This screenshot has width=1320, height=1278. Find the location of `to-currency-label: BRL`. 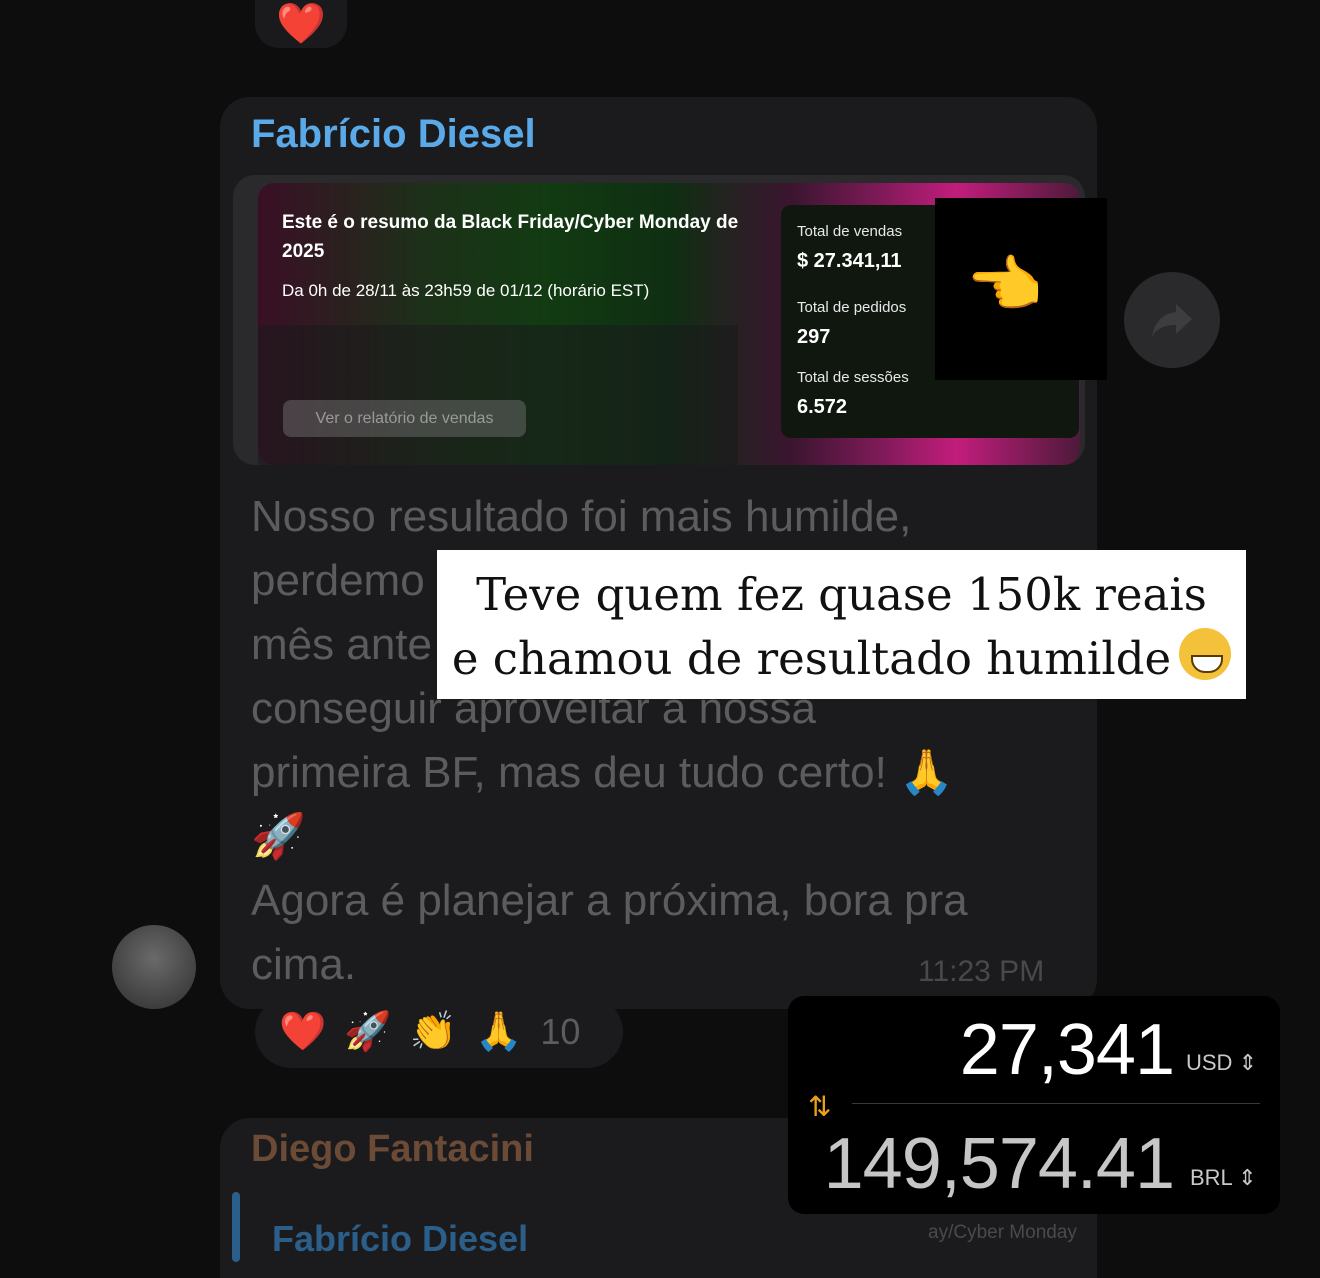

to-currency-label: BRL is located at coordinates (1211, 1177).